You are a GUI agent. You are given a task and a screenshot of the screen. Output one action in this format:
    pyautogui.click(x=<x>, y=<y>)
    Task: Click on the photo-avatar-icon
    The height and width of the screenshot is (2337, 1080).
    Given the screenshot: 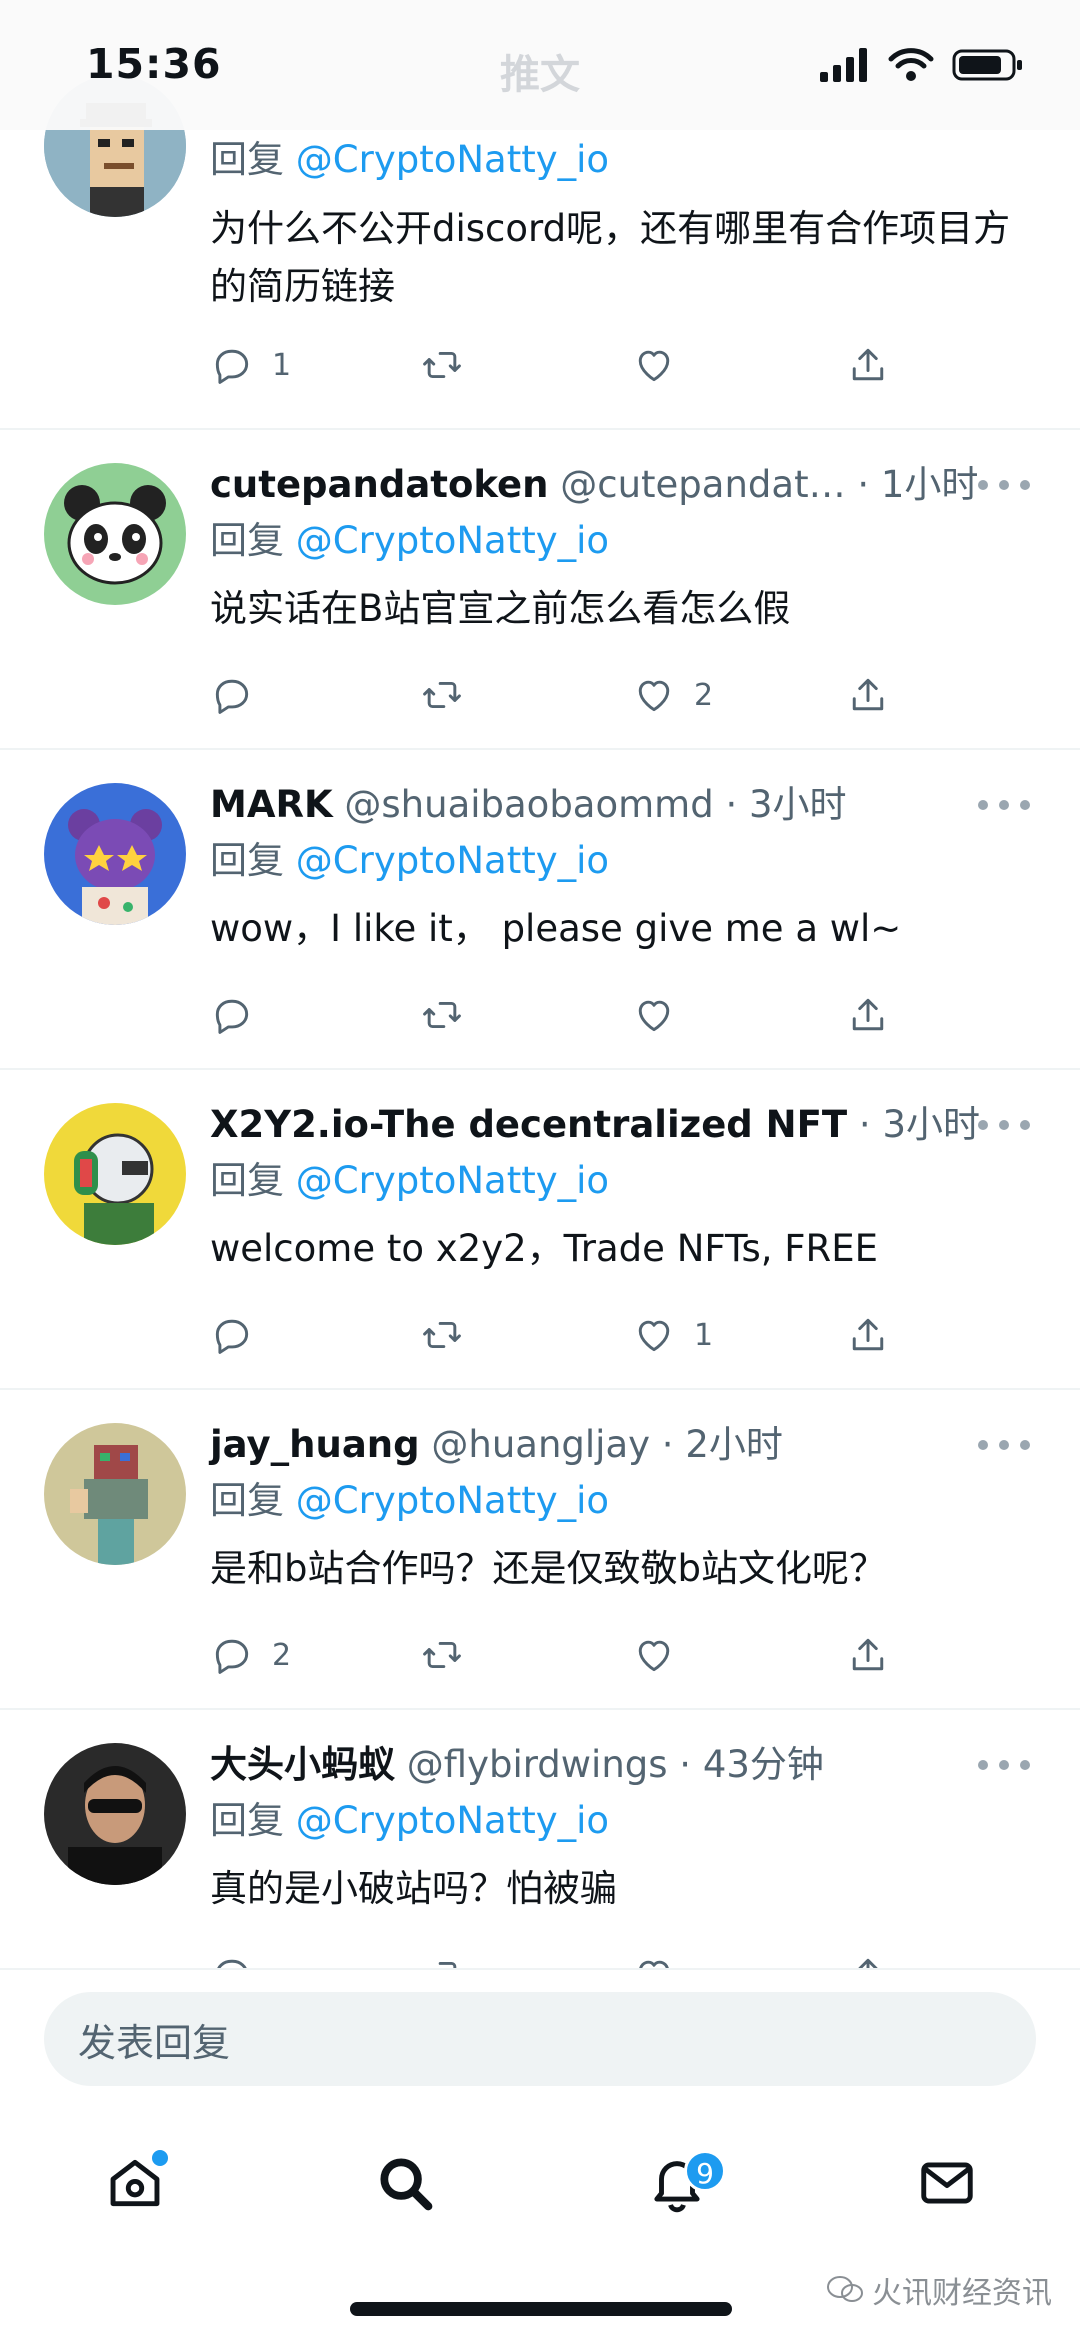 What is the action you would take?
    pyautogui.click(x=115, y=1814)
    